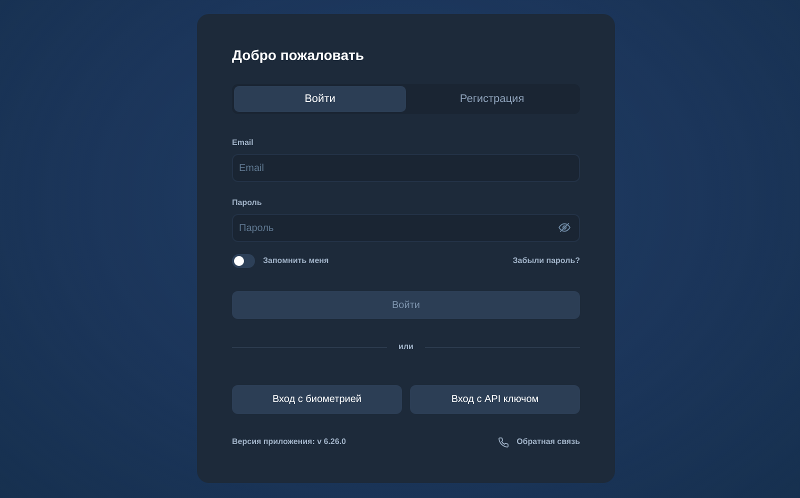 Image resolution: width=800 pixels, height=498 pixels. What do you see at coordinates (503, 442) in the screenshot?
I see `phone-icon` at bounding box center [503, 442].